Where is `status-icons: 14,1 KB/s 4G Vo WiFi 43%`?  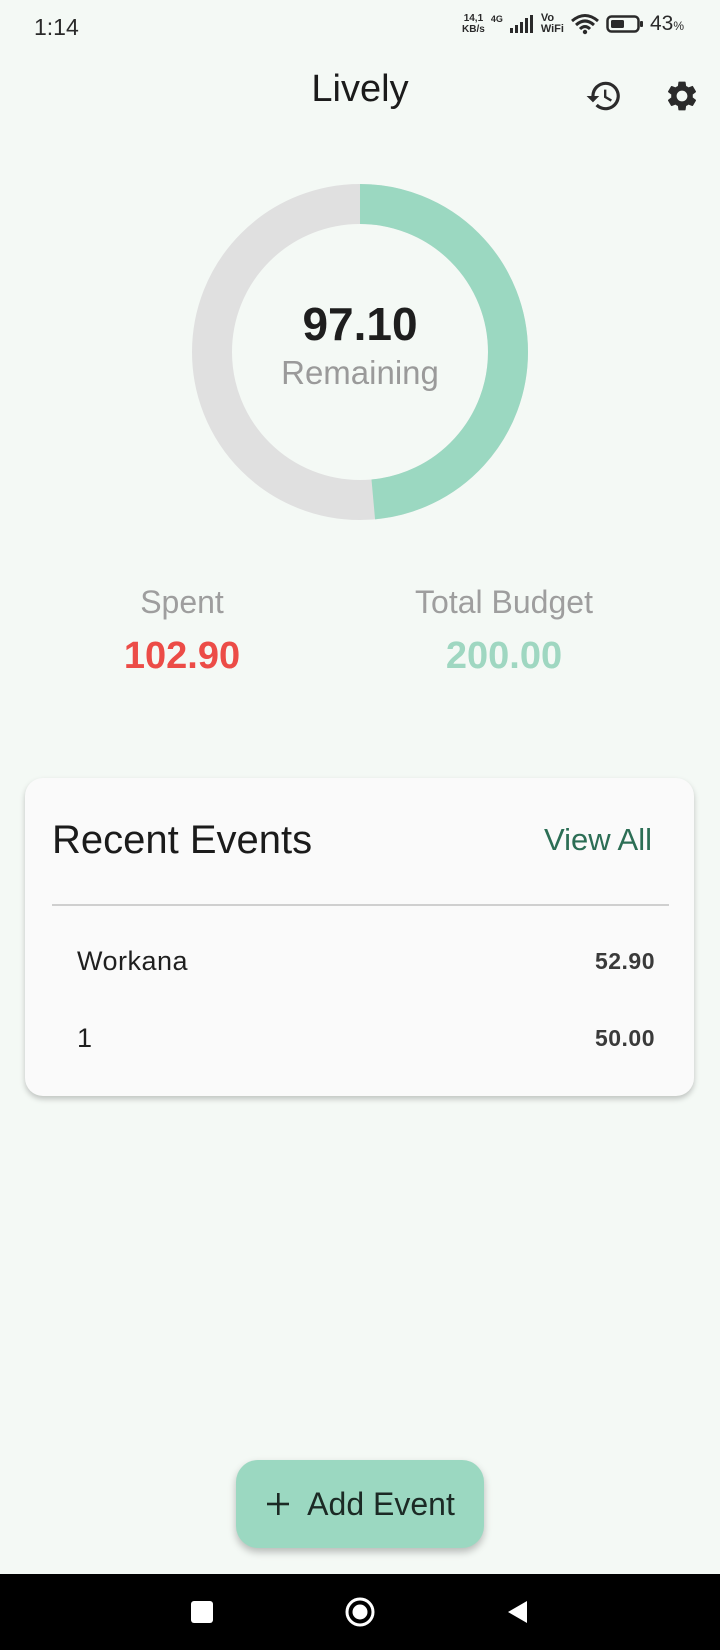
status-icons: 14,1 KB/s 4G Vo WiFi 43% is located at coordinates (573, 24).